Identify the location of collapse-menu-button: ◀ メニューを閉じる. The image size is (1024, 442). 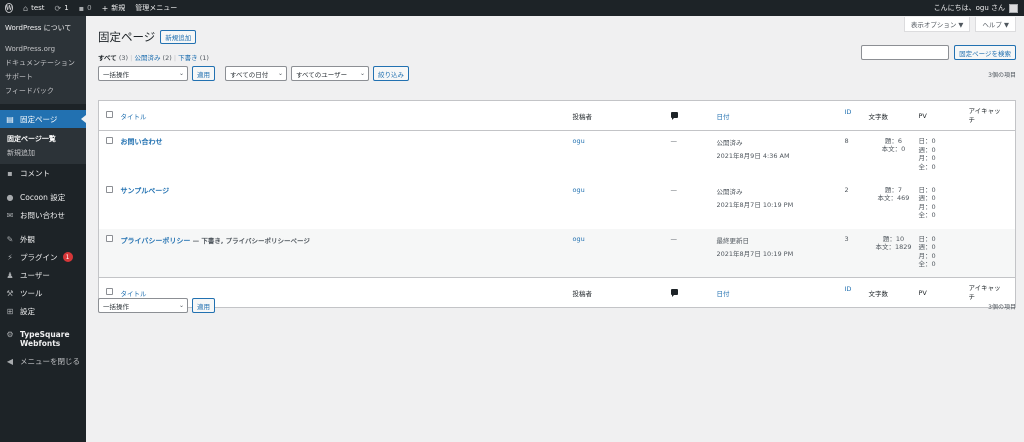
(43, 361).